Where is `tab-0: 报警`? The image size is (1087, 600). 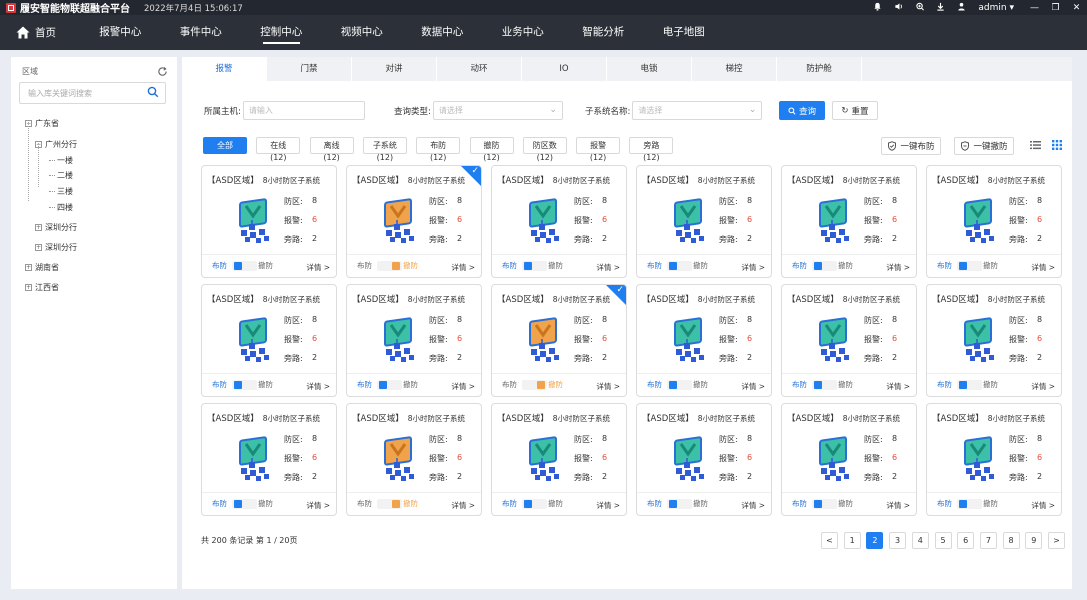 tab-0: 报警 is located at coordinates (224, 69).